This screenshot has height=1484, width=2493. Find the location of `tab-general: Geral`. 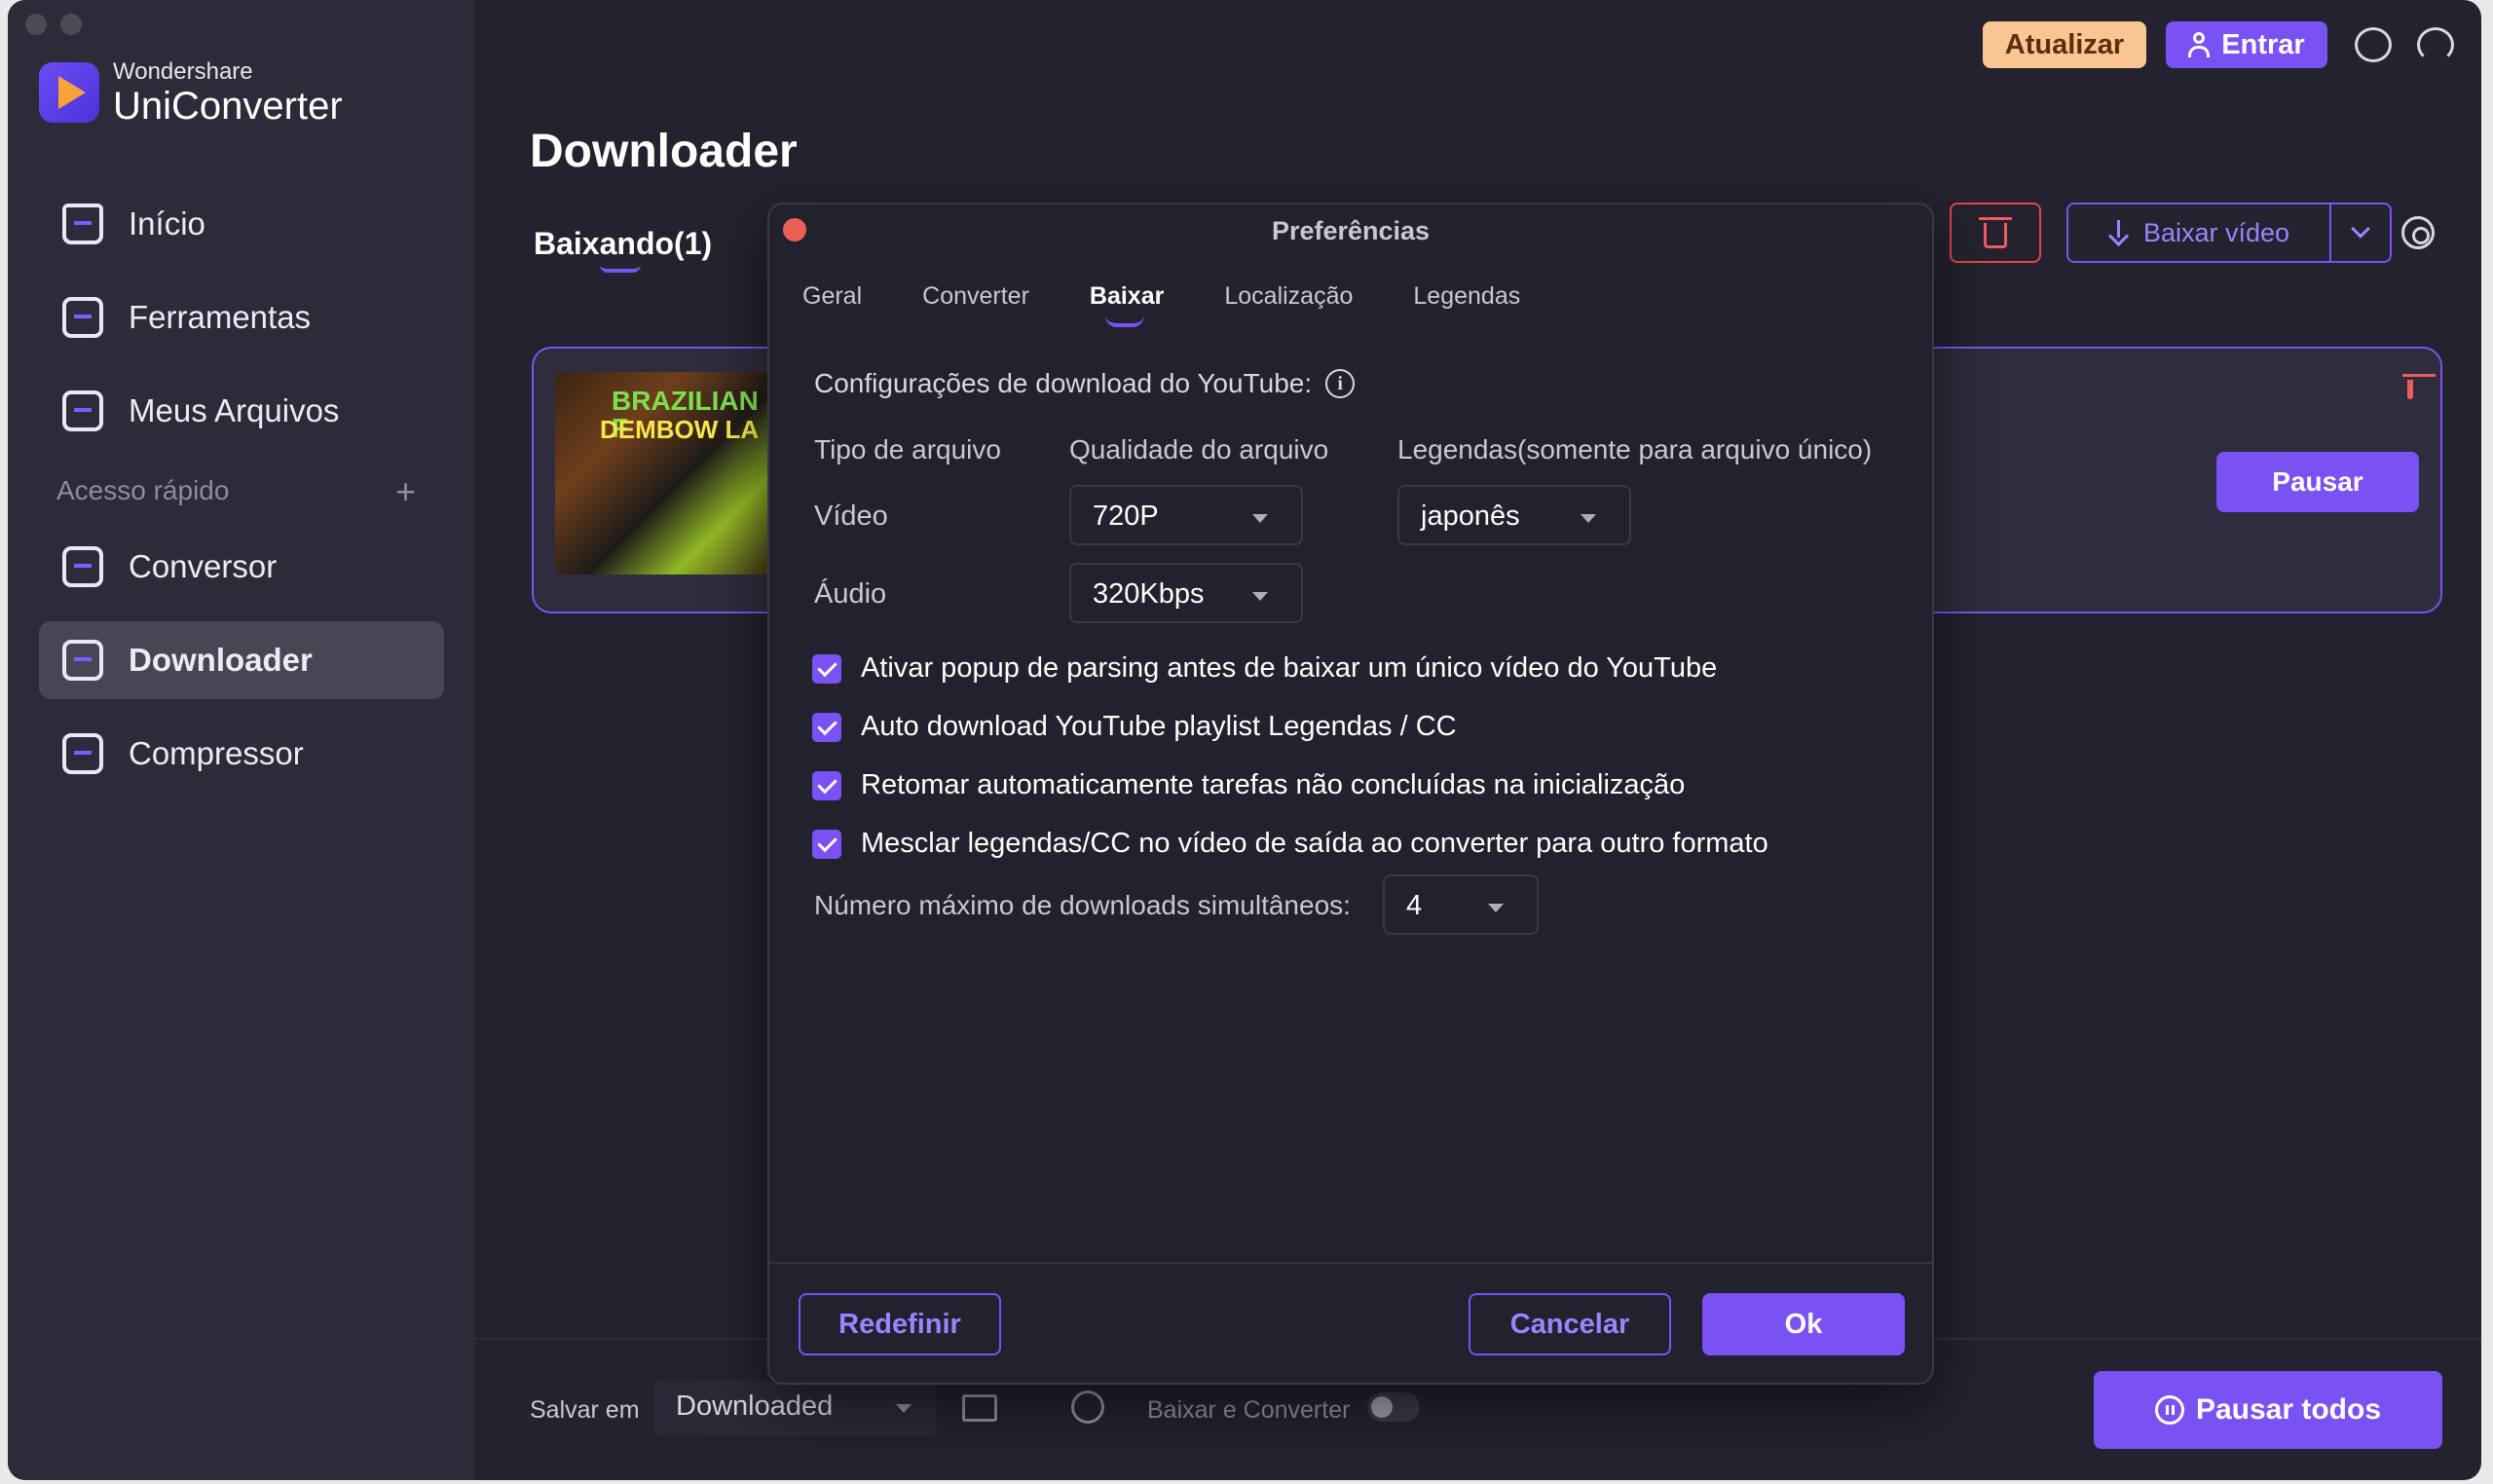

tab-general: Geral is located at coordinates (832, 296).